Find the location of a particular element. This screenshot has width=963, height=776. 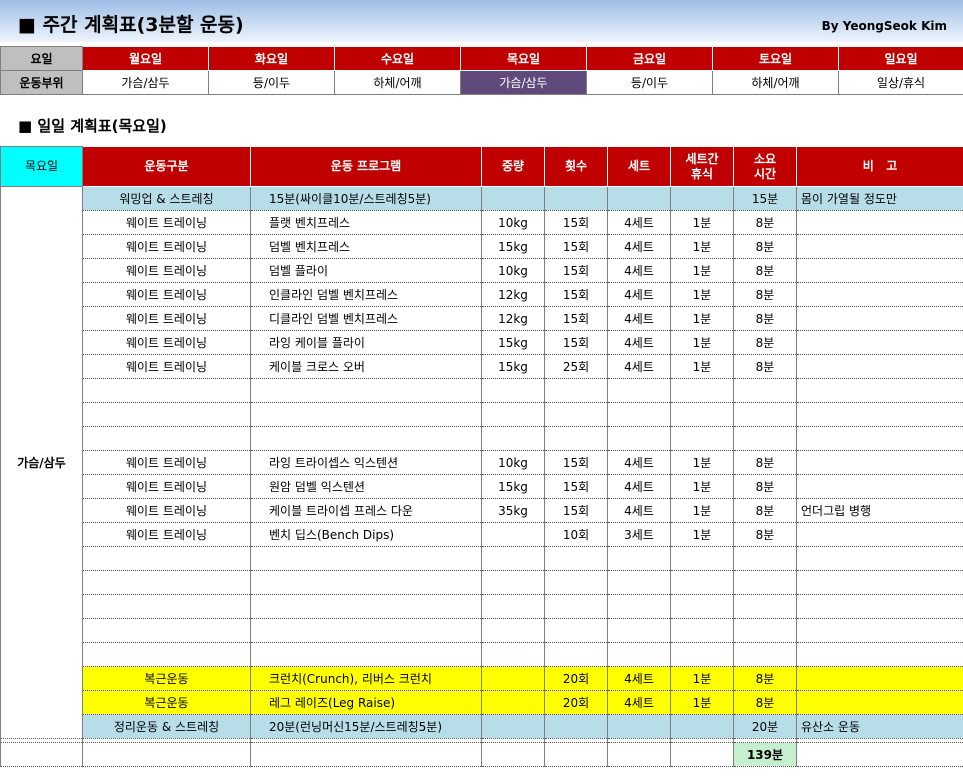

cell-program: 크런치(Crunch), 리버스 크런치 is located at coordinates (366, 678).